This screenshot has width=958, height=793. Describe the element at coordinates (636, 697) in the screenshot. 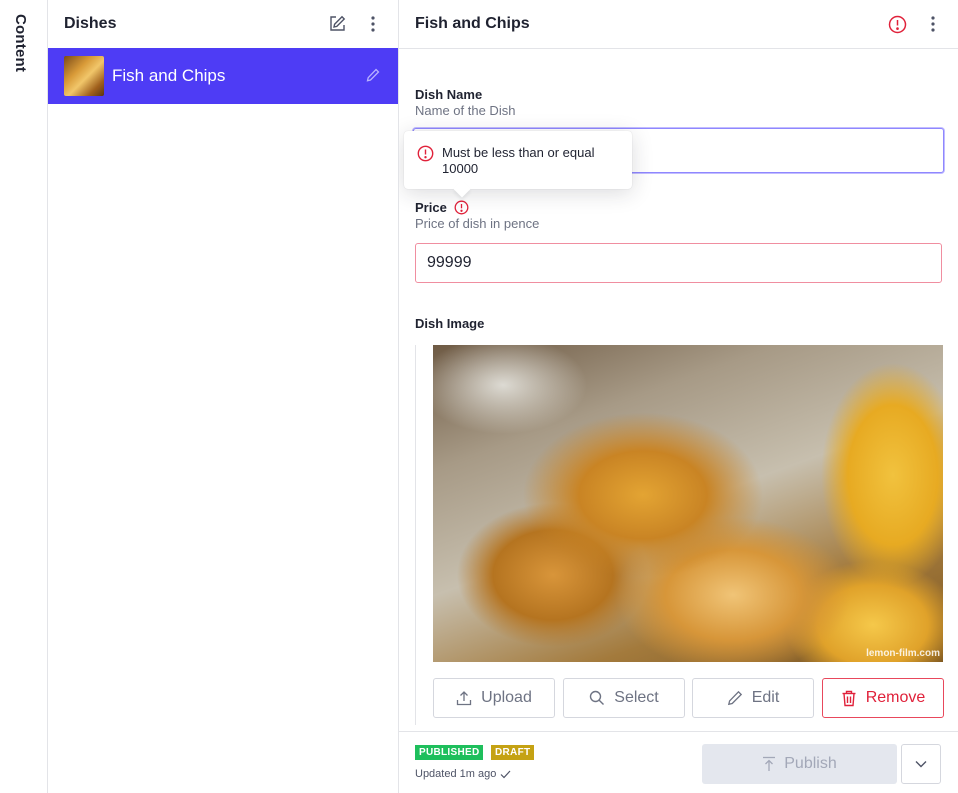

I see `select-label: Select` at that location.